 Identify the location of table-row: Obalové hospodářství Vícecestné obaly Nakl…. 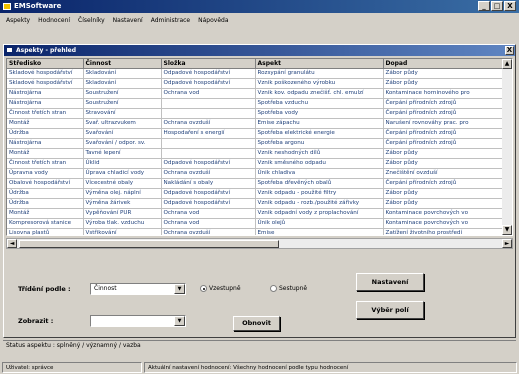
(256, 183).